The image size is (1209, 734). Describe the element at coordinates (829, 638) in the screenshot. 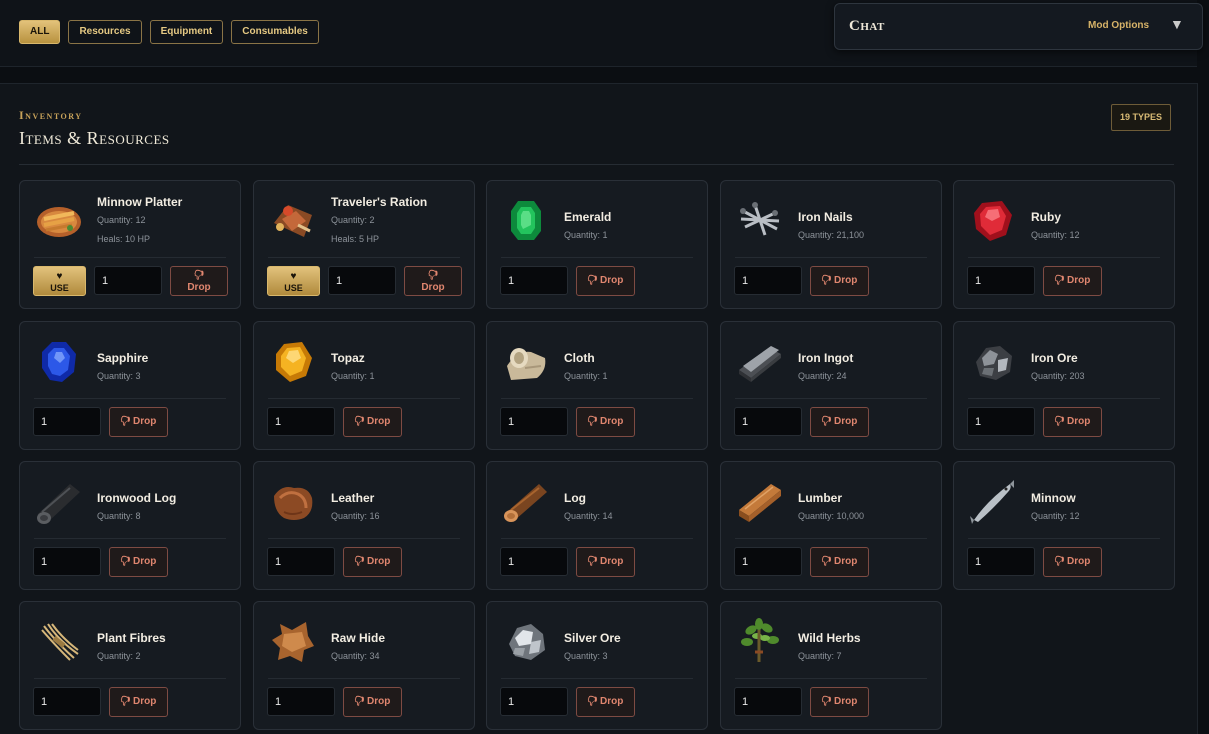

I see `item-name: Wild Herbs` at that location.